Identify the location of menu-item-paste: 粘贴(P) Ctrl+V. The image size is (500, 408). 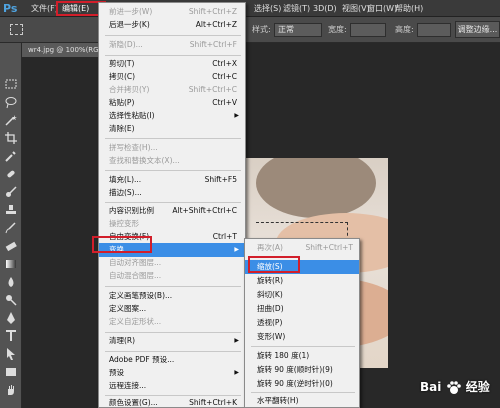
(172, 103).